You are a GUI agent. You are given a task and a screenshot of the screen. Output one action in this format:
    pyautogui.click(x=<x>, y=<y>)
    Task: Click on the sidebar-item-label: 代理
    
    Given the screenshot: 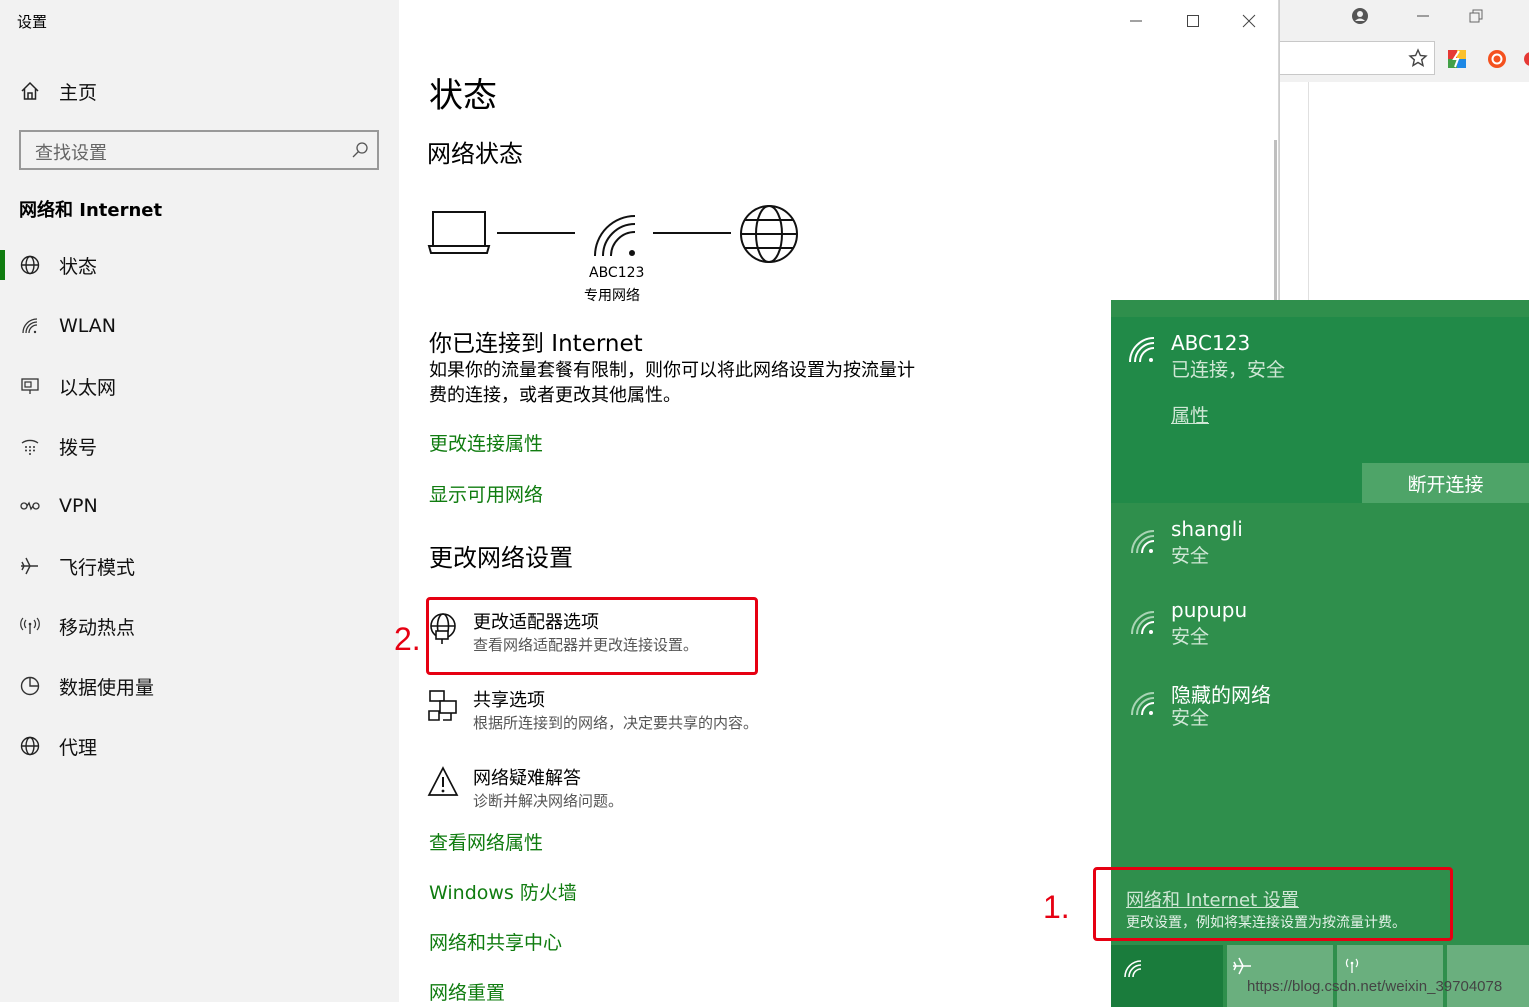 What is the action you would take?
    pyautogui.click(x=78, y=747)
    